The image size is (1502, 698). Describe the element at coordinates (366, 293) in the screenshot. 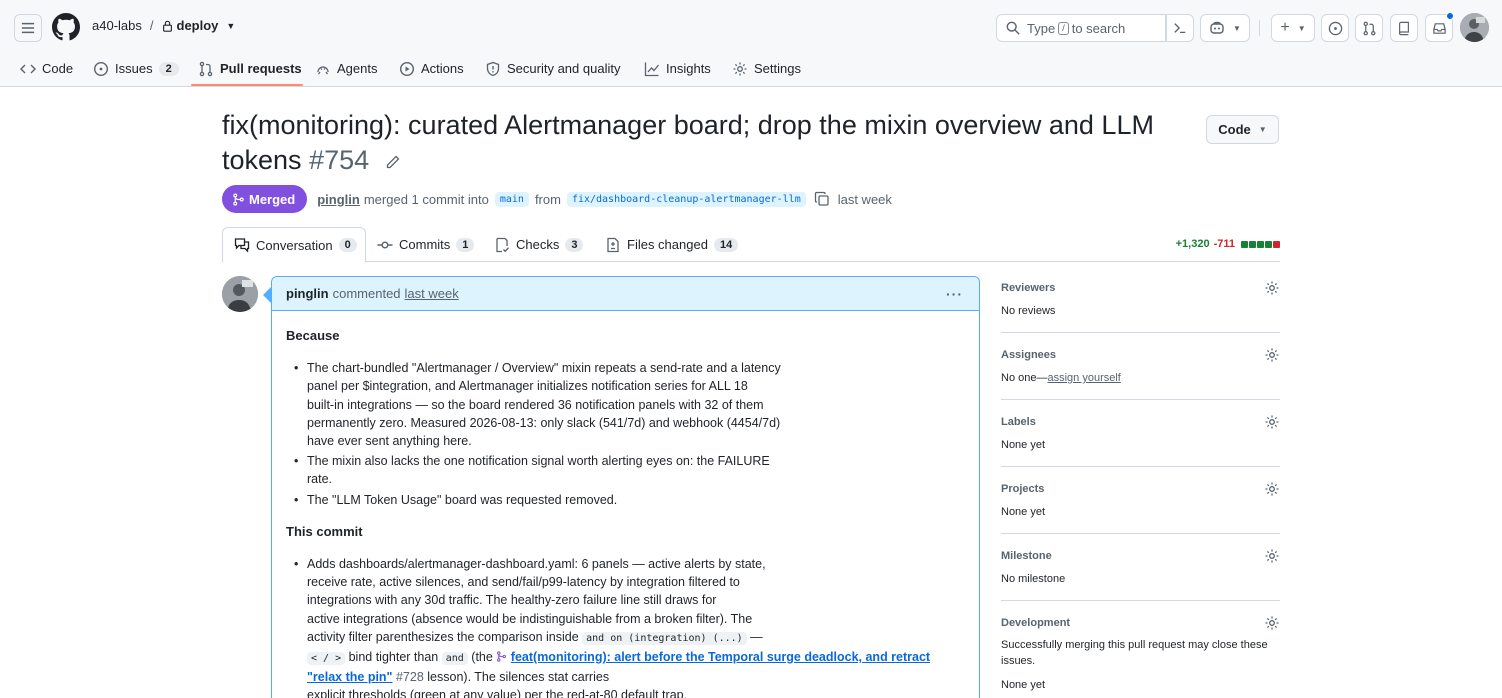

I see `comment-action: commented` at that location.